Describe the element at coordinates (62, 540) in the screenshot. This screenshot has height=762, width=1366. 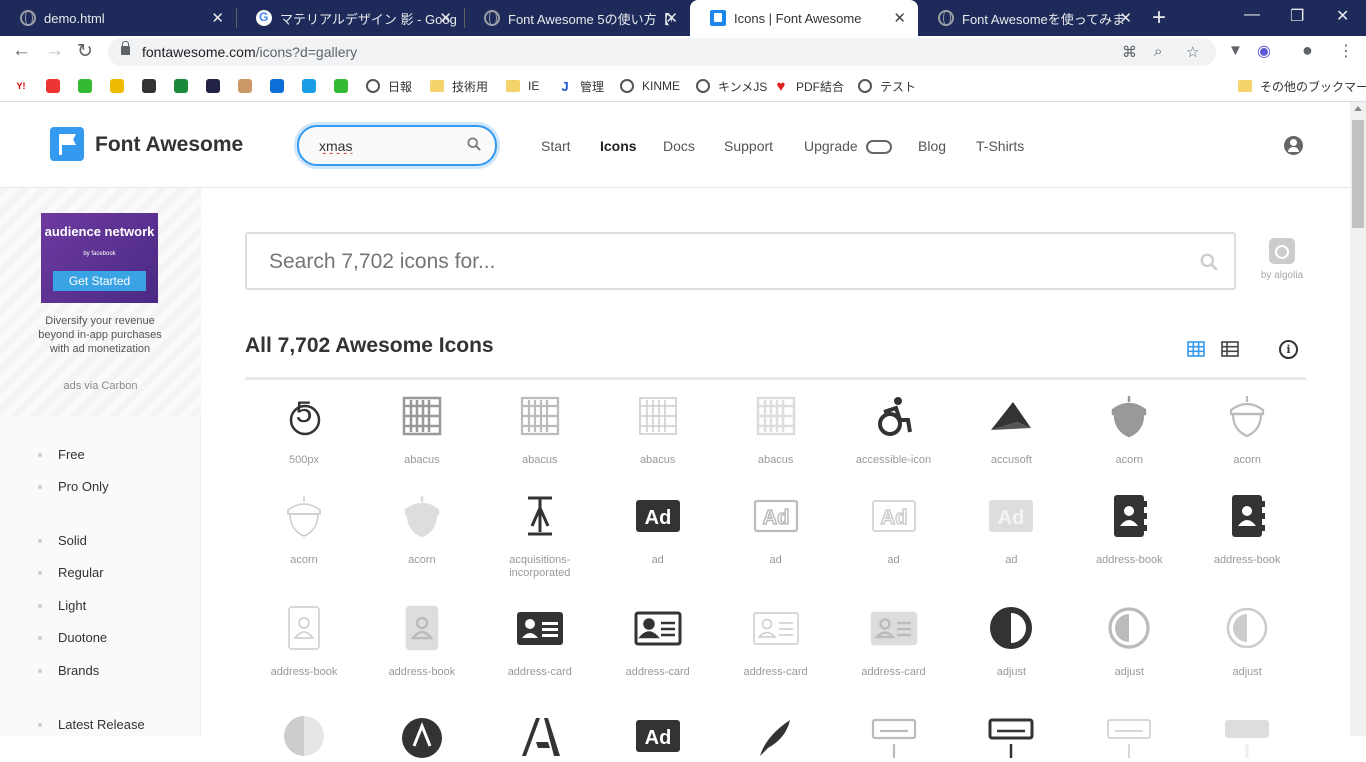
I see `filter-solid: Solid` at that location.